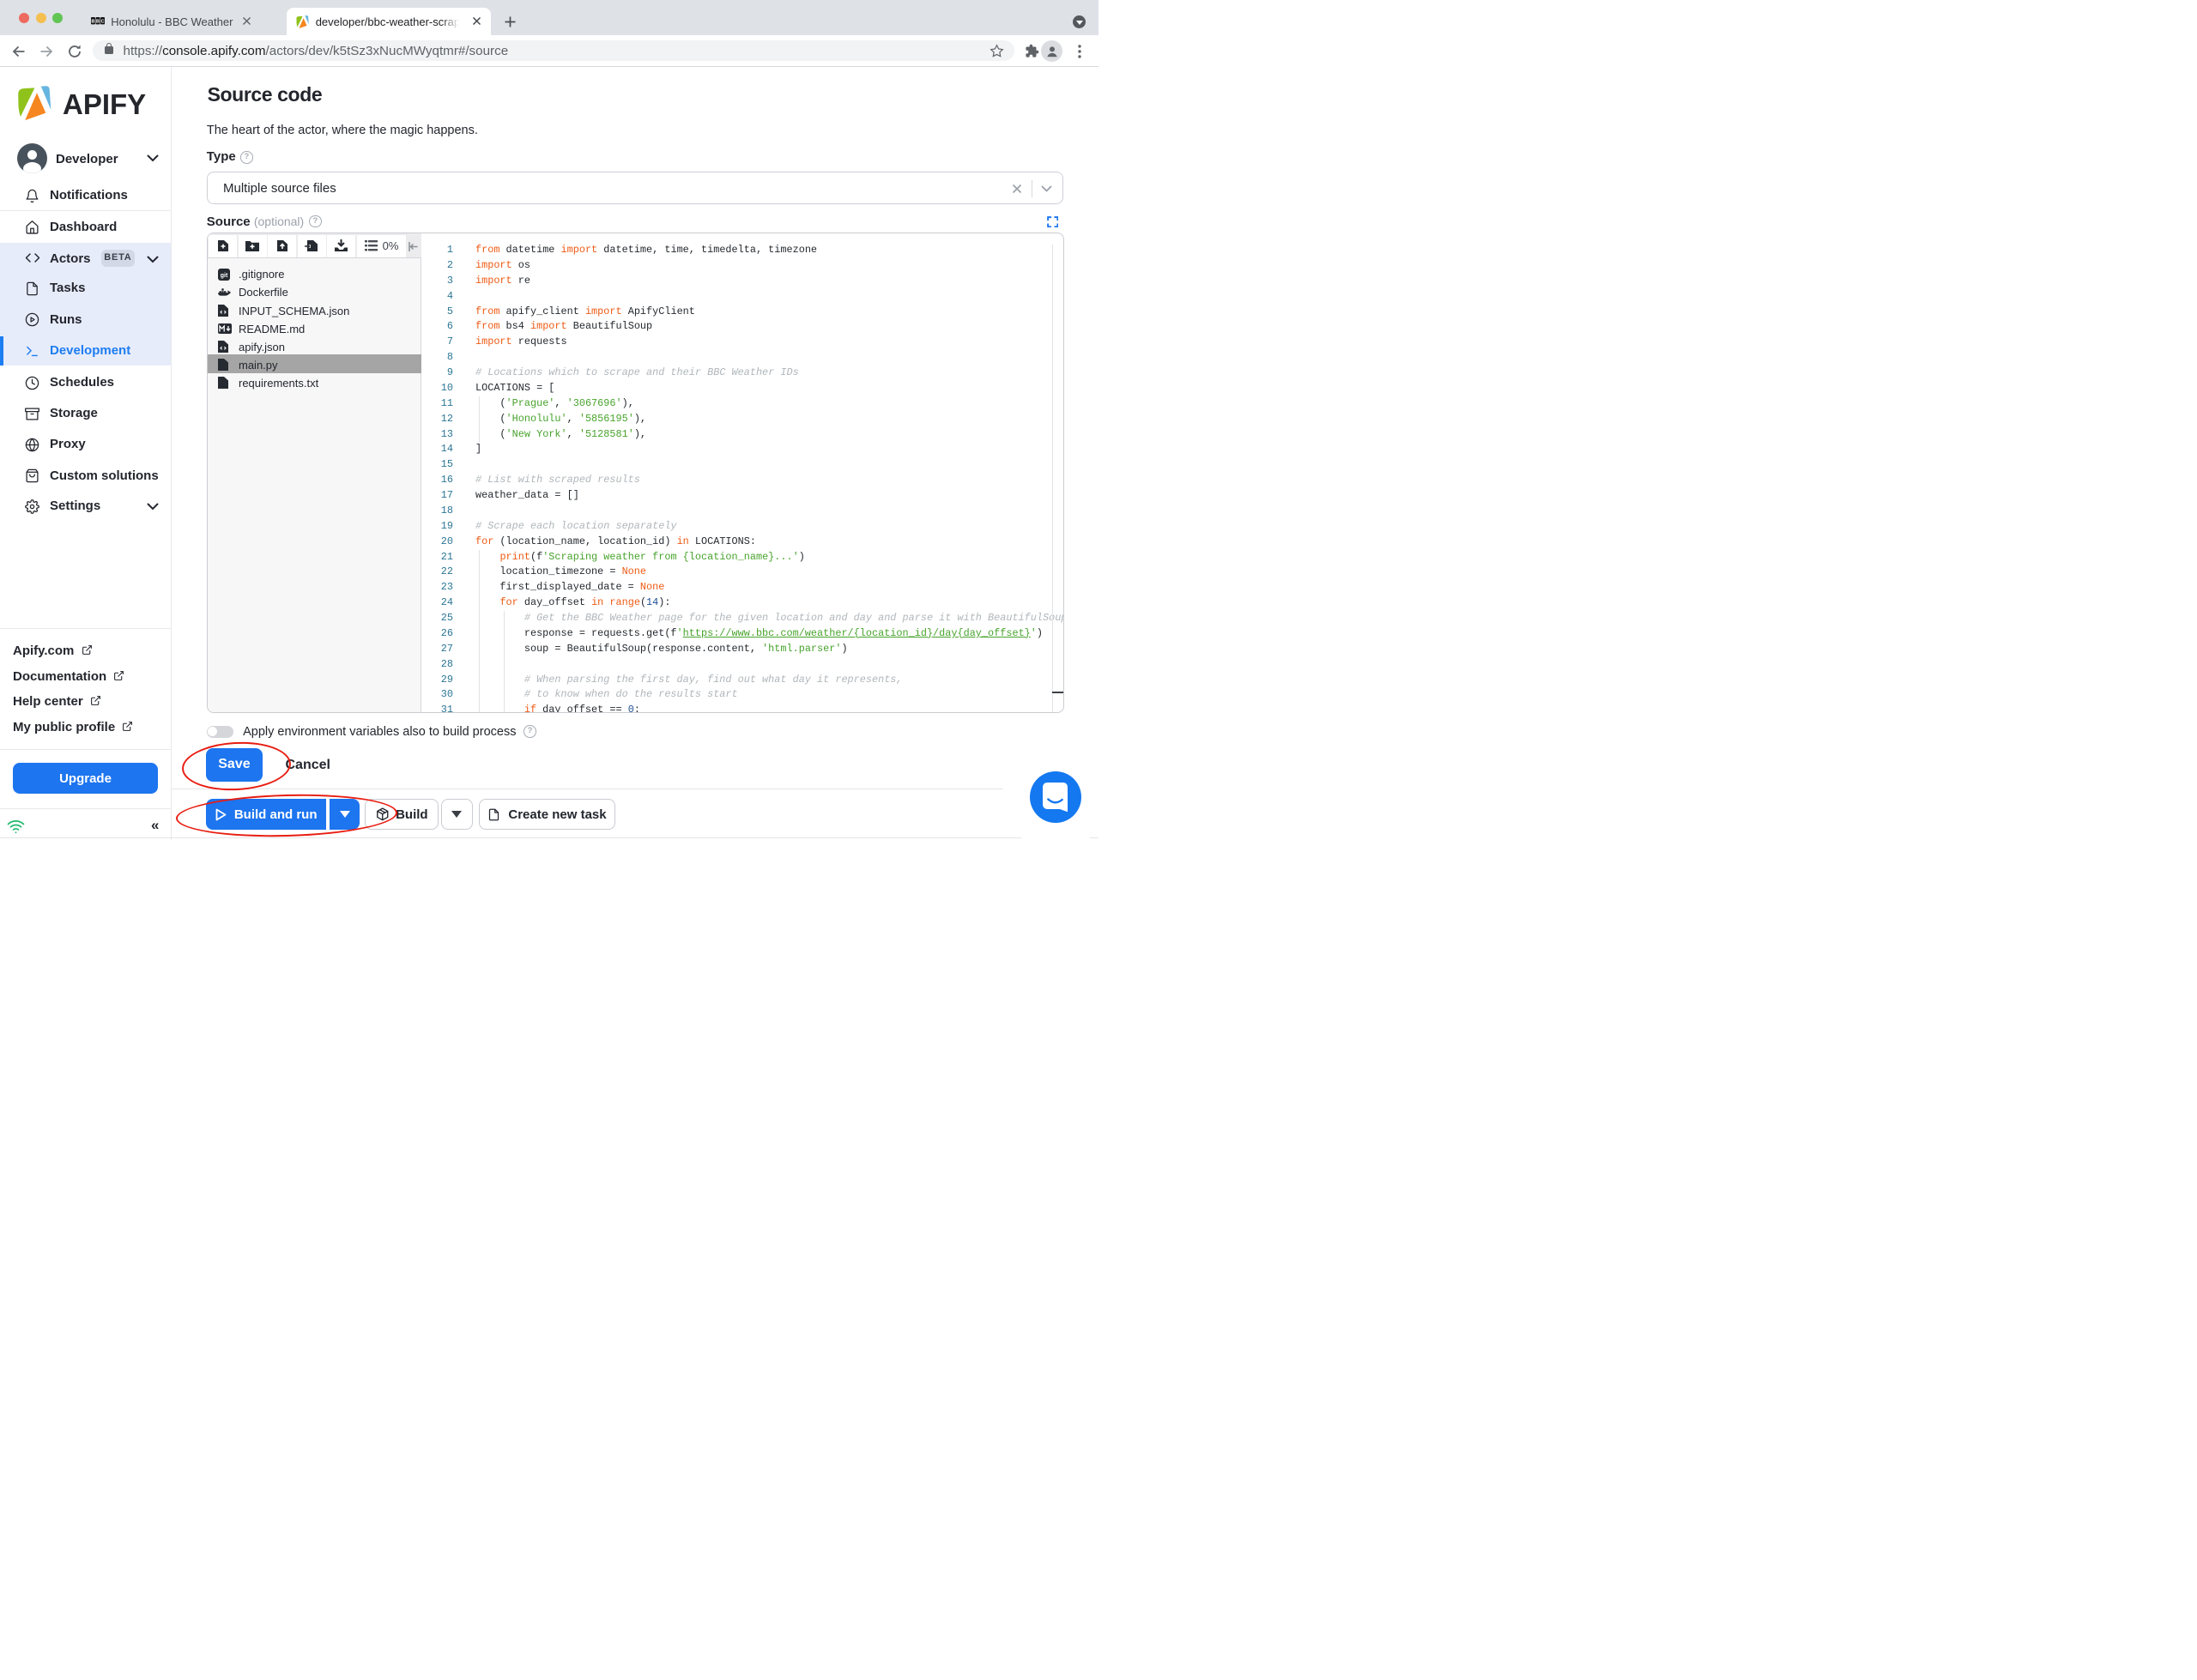 The width and height of the screenshot is (2197, 1680). Describe the element at coordinates (102, 21) in the screenshot. I see `svg-text: C` at that location.